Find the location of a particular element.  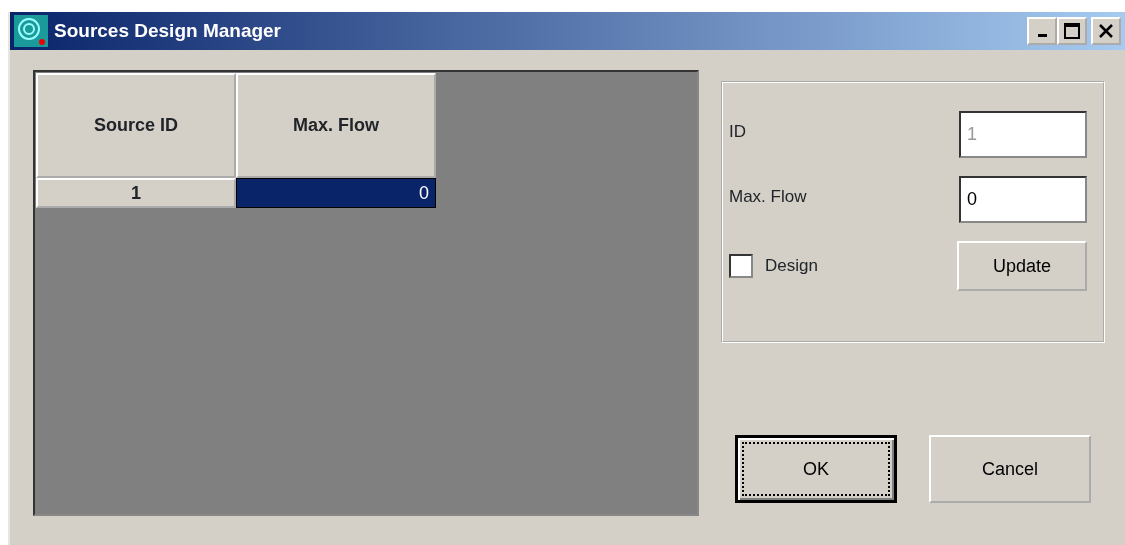

checkbox is located at coordinates (741, 266).